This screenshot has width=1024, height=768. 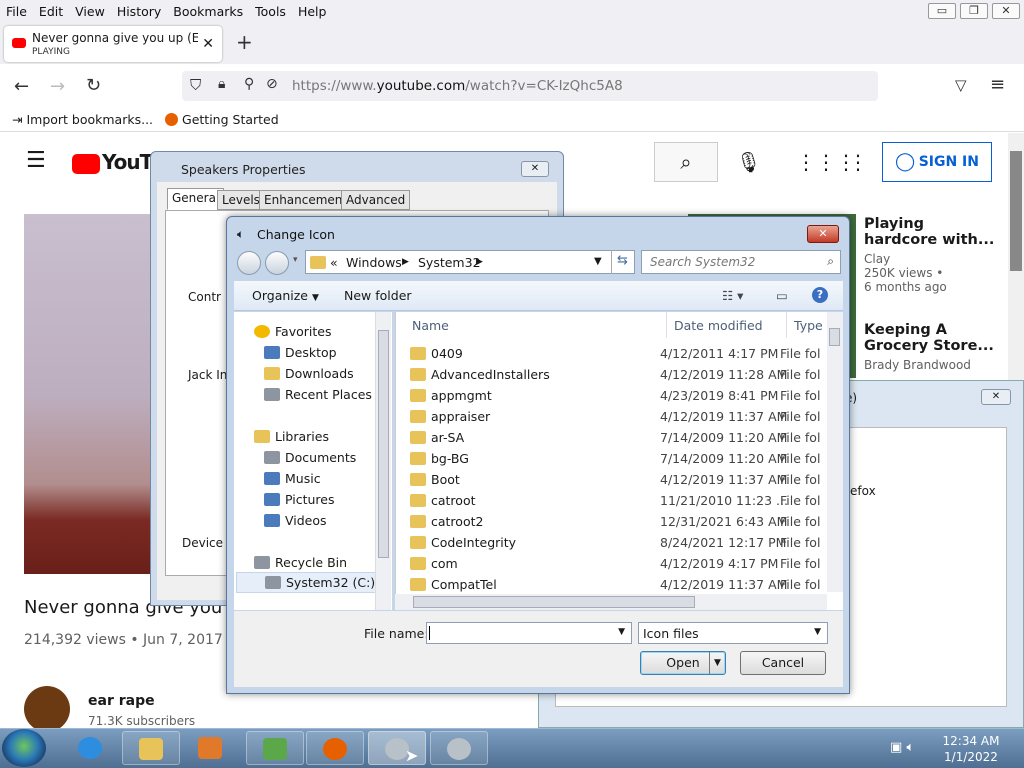 I want to click on hamburger-menu-icon: ☰, so click(x=36, y=160).